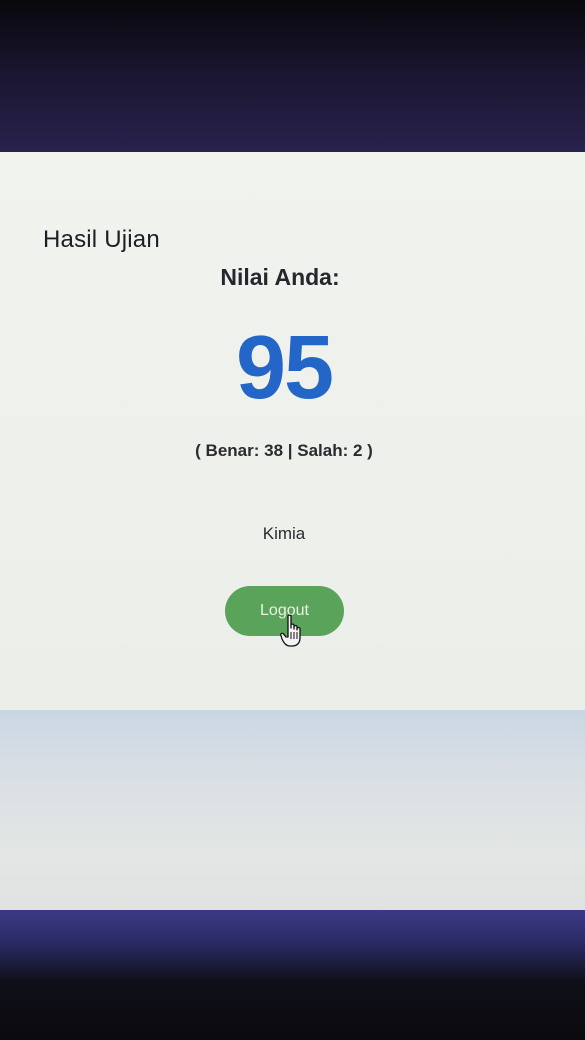 Image resolution: width=585 pixels, height=1040 pixels. I want to click on score-value: 95, so click(284, 368).